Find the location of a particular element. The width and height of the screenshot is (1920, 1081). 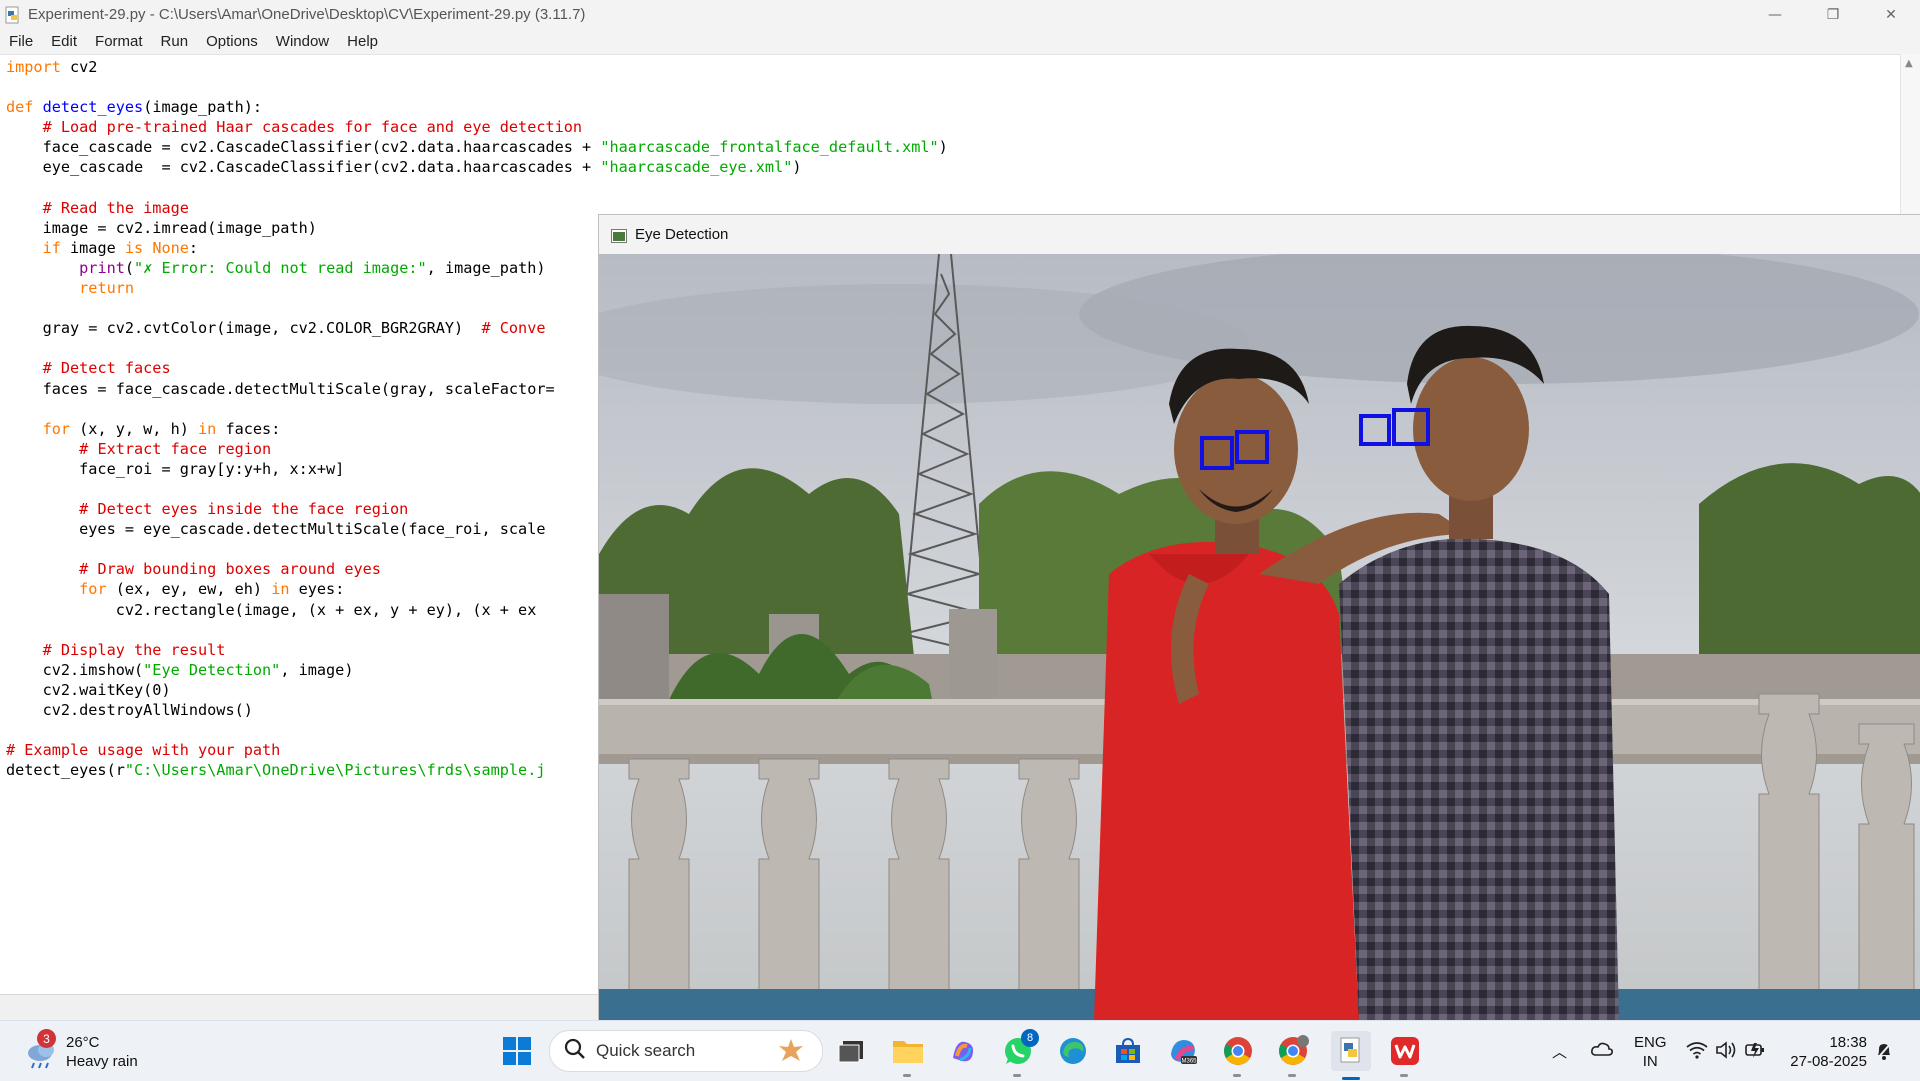

code-token: (image_path): is located at coordinates (203, 107).